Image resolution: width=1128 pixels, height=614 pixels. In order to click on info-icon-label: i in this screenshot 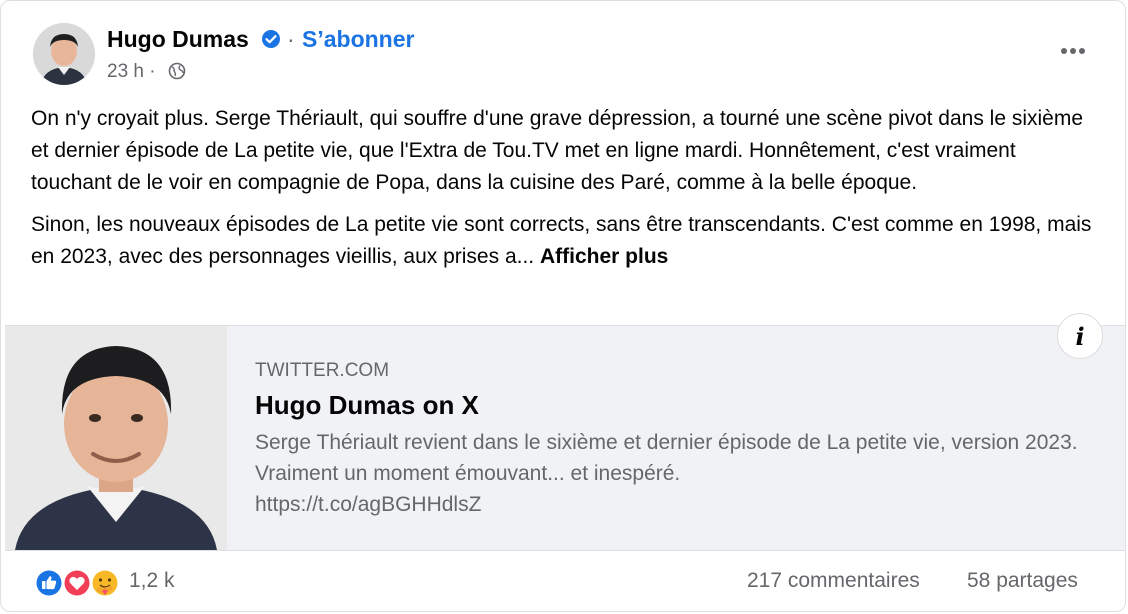, I will do `click(1080, 336)`.